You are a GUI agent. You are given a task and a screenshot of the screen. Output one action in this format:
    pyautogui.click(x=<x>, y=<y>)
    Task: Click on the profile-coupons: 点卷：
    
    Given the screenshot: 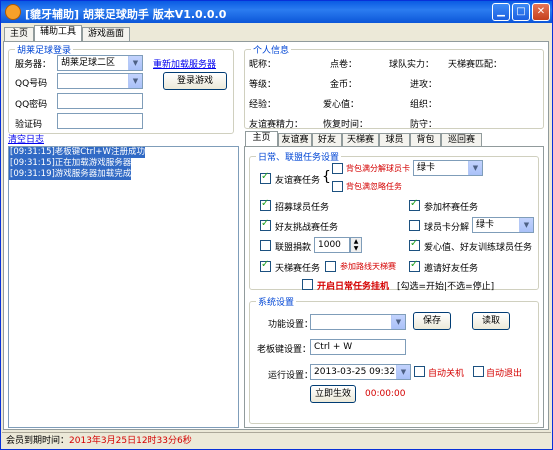 What is the action you would take?
    pyautogui.click(x=344, y=65)
    